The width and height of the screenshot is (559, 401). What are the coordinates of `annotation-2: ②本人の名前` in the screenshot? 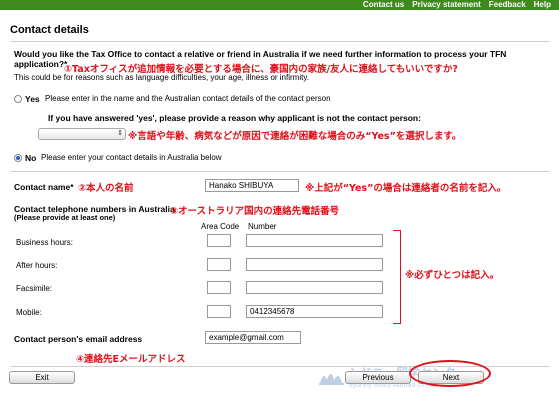 It's located at (106, 188).